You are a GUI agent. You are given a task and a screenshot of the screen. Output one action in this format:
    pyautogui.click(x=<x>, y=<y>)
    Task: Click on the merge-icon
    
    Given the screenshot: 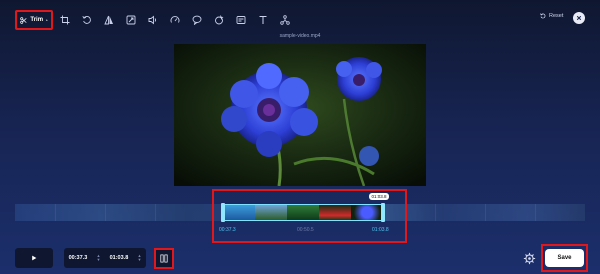 What is the action you would take?
    pyautogui.click(x=284, y=19)
    